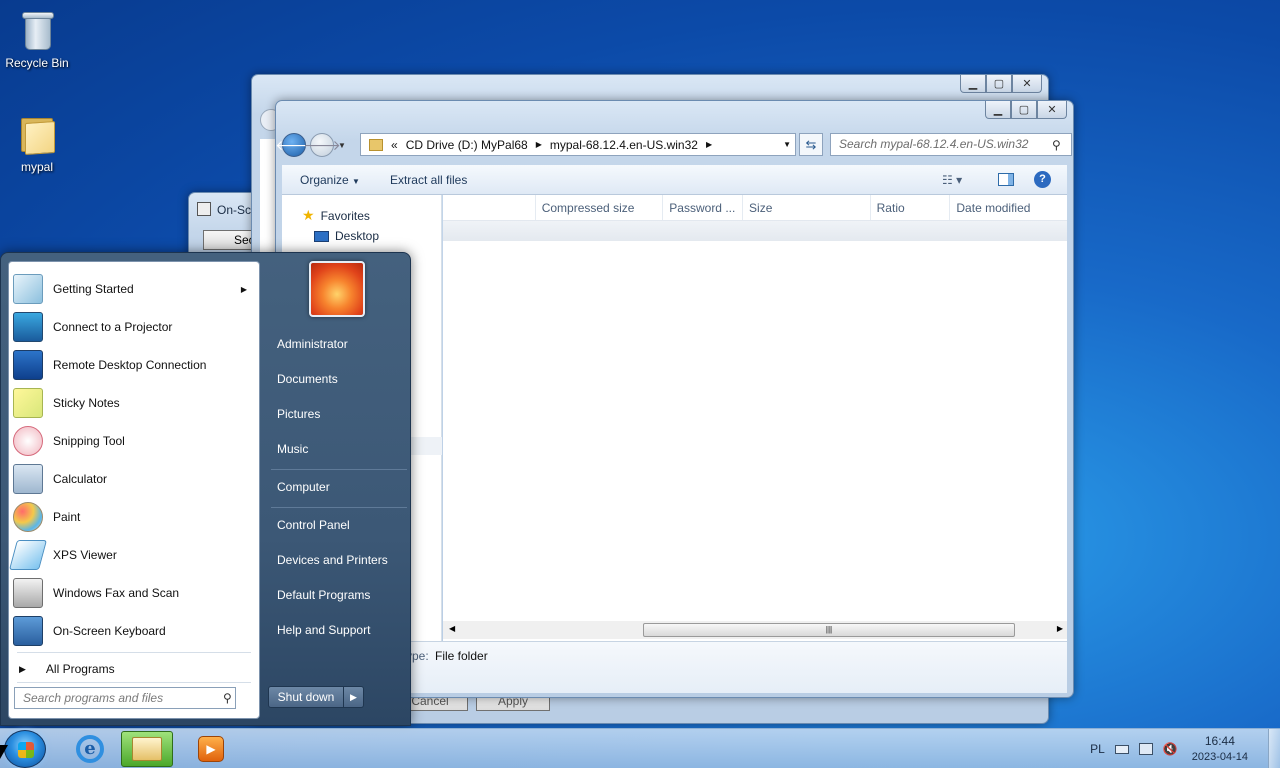  I want to click on view-options-icon: ☷ ▾, so click(952, 180).